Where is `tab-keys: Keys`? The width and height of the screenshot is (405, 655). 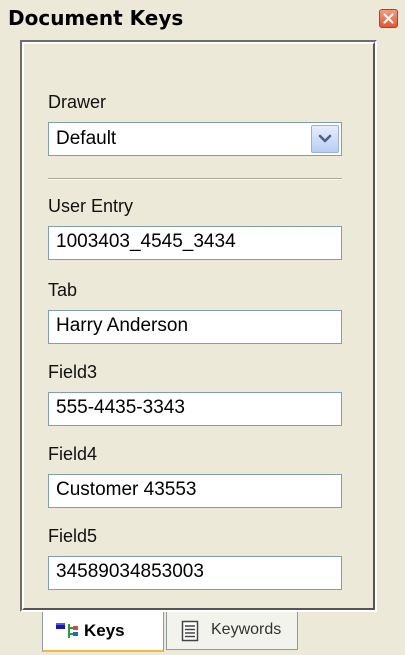
tab-keys: Keys is located at coordinates (103, 632).